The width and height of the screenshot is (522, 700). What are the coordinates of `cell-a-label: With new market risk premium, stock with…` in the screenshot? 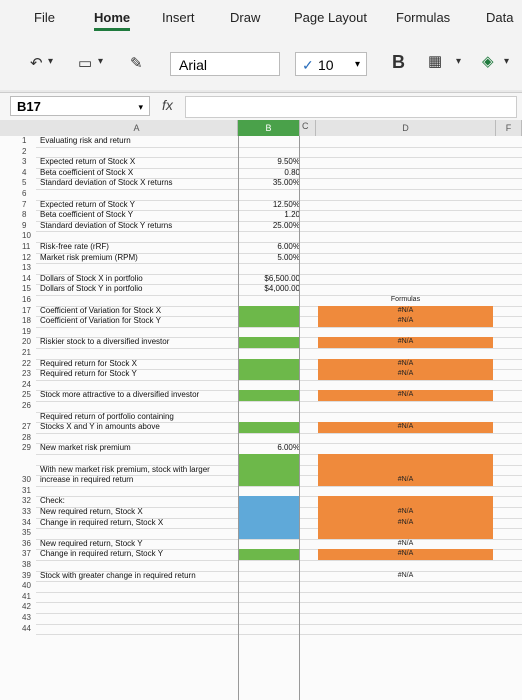 It's located at (125, 470).